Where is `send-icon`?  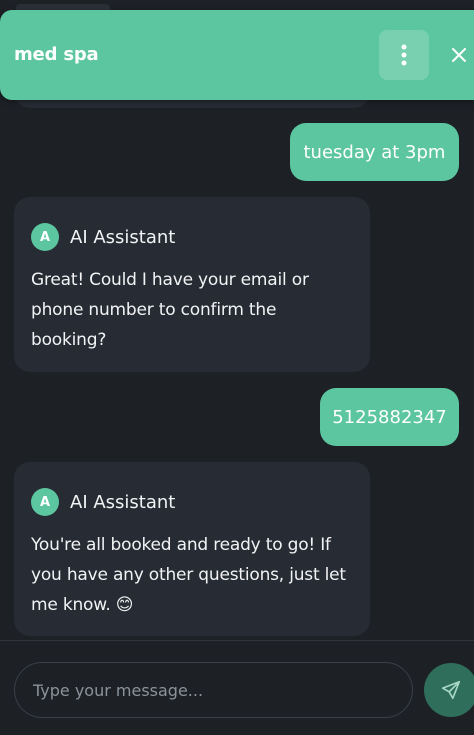 send-icon is located at coordinates (451, 690).